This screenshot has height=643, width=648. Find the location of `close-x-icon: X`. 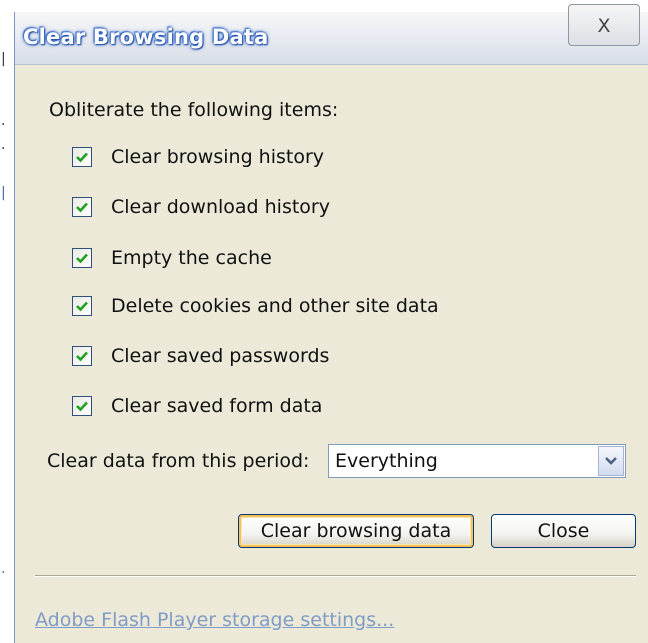

close-x-icon: X is located at coordinates (604, 26).